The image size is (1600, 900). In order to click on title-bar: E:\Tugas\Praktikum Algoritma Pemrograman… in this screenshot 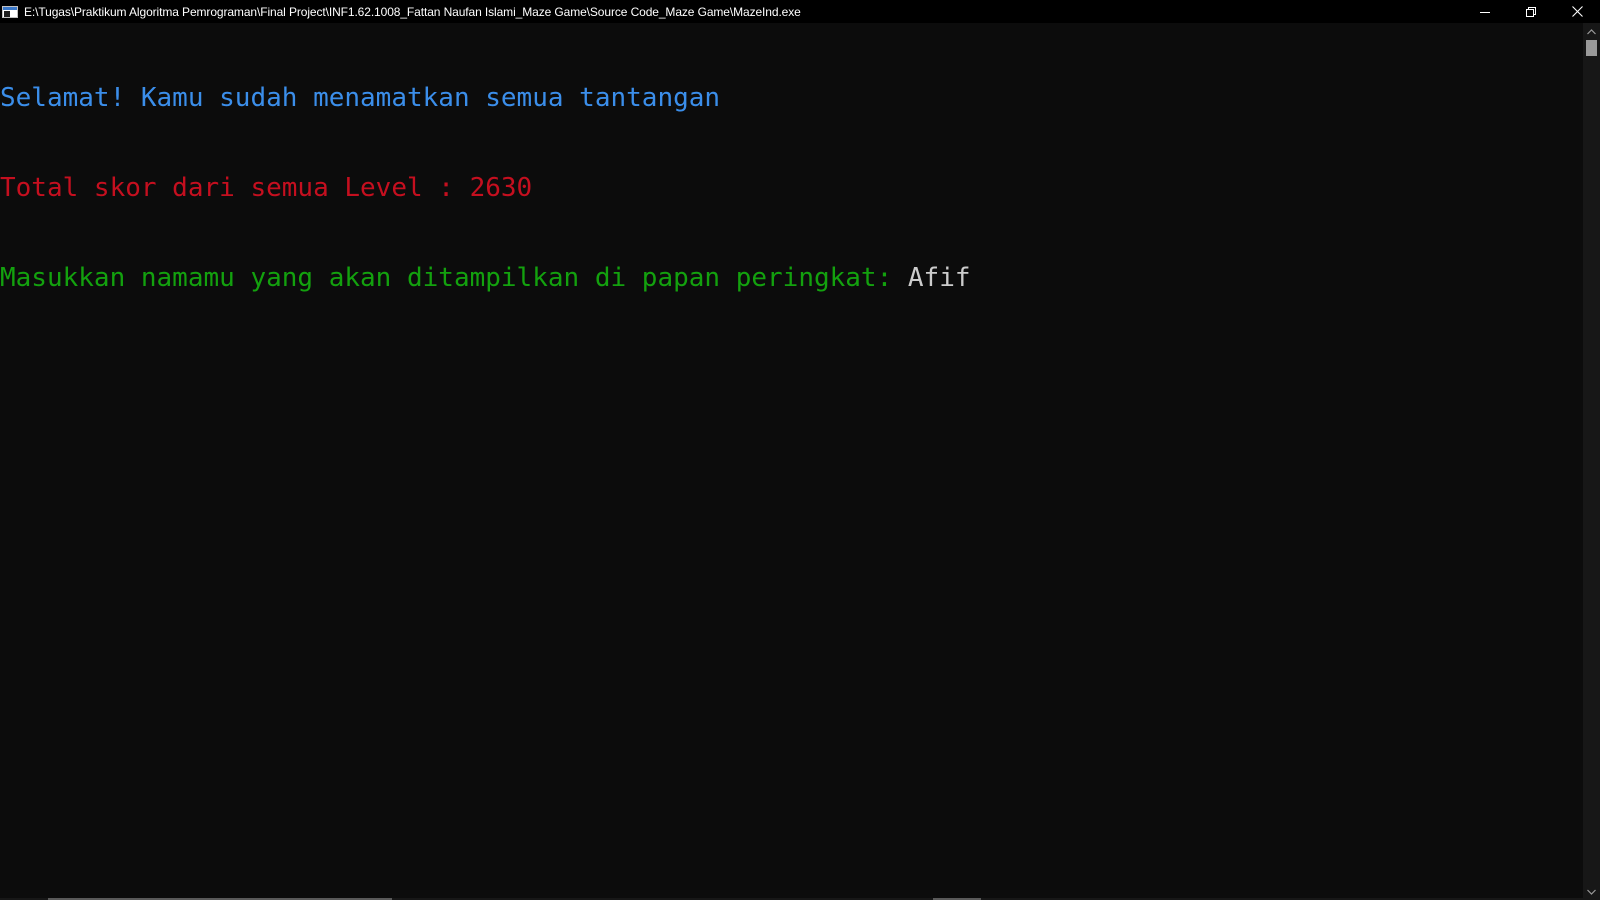, I will do `click(800, 11)`.